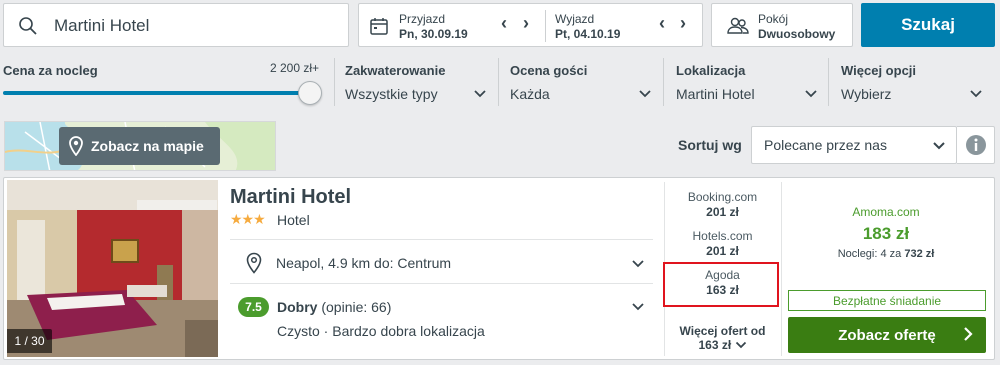  I want to click on search-icon, so click(28, 28).